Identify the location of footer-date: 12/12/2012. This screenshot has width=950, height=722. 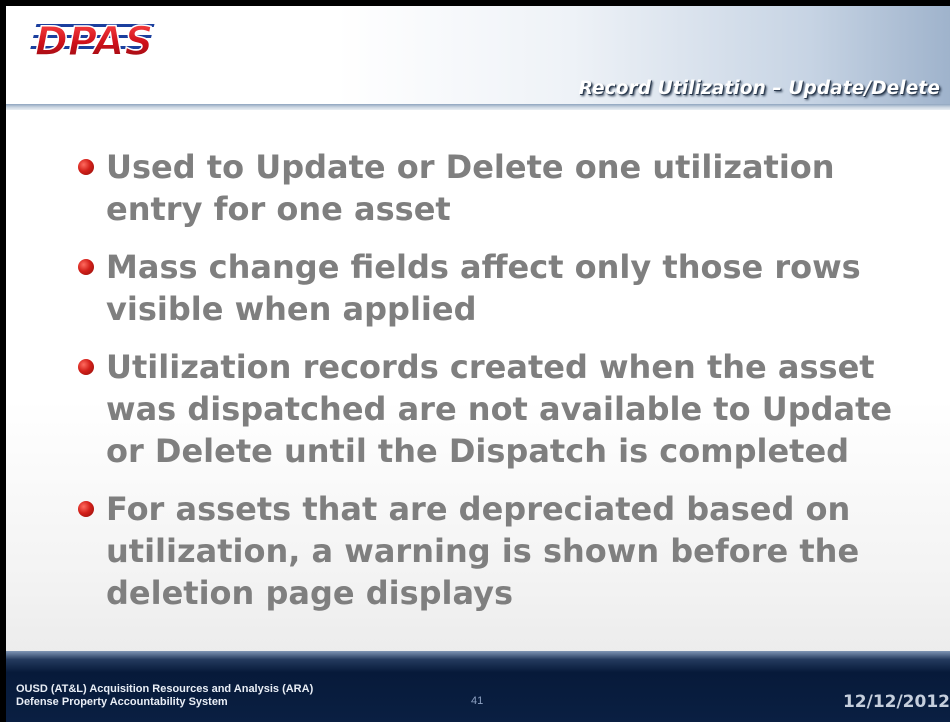
(896, 702).